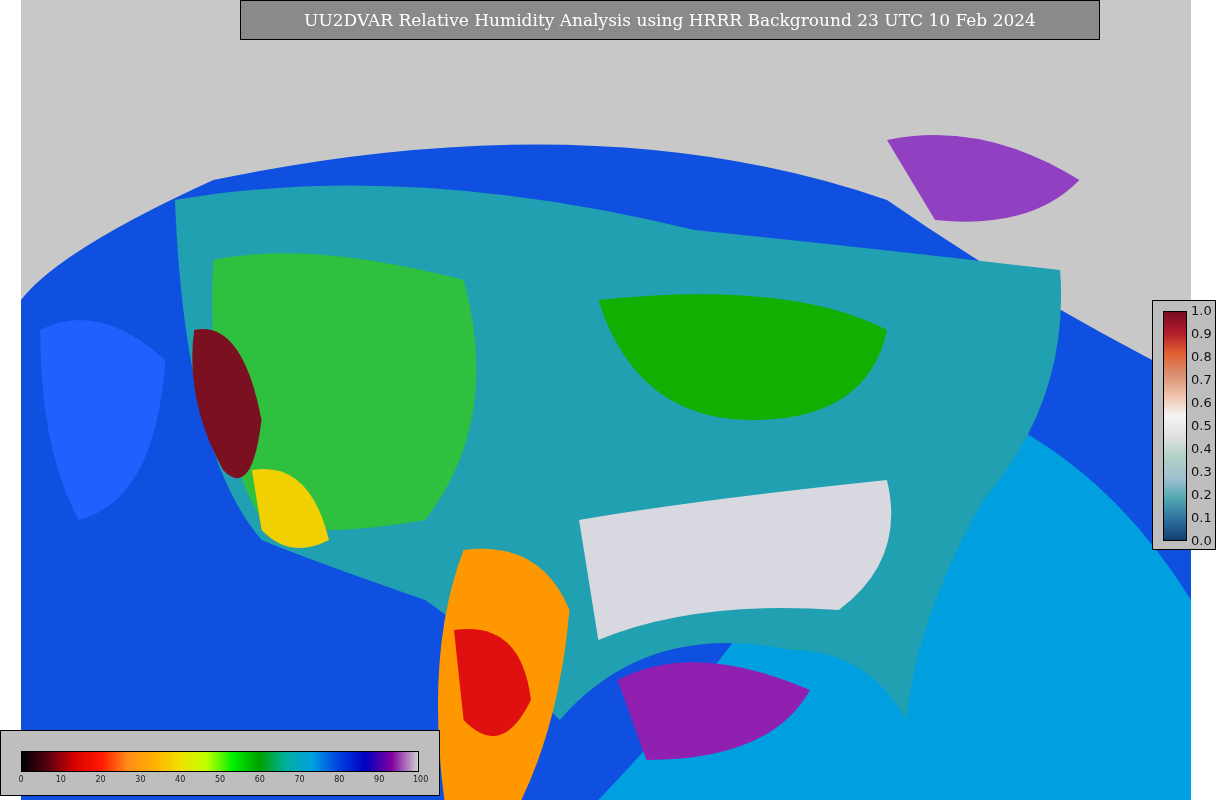  Describe the element at coordinates (1201, 426) in the screenshot. I see `tick-label: 0.5` at that location.